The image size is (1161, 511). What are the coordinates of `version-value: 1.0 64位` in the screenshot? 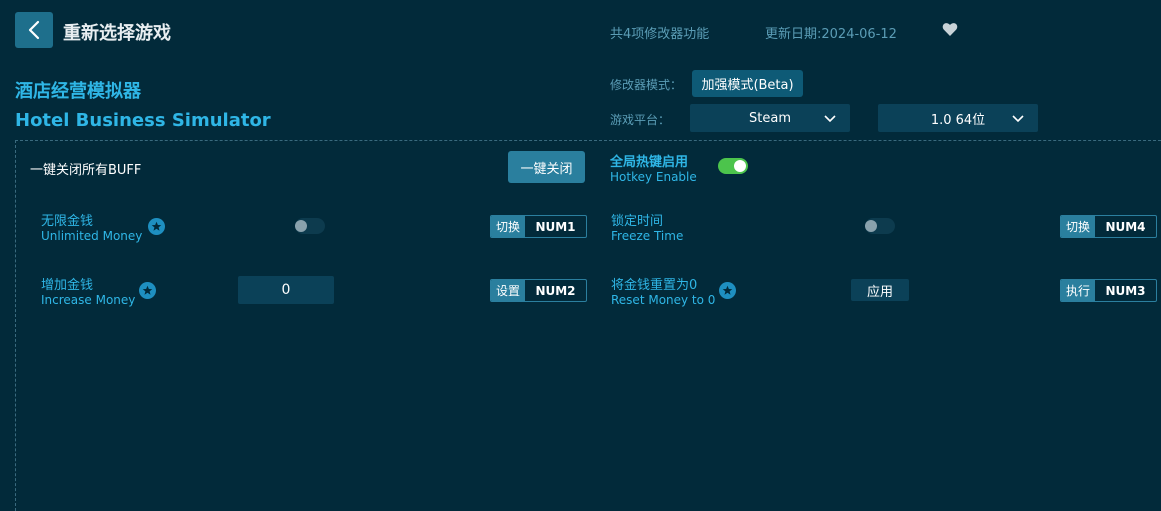 It's located at (958, 120).